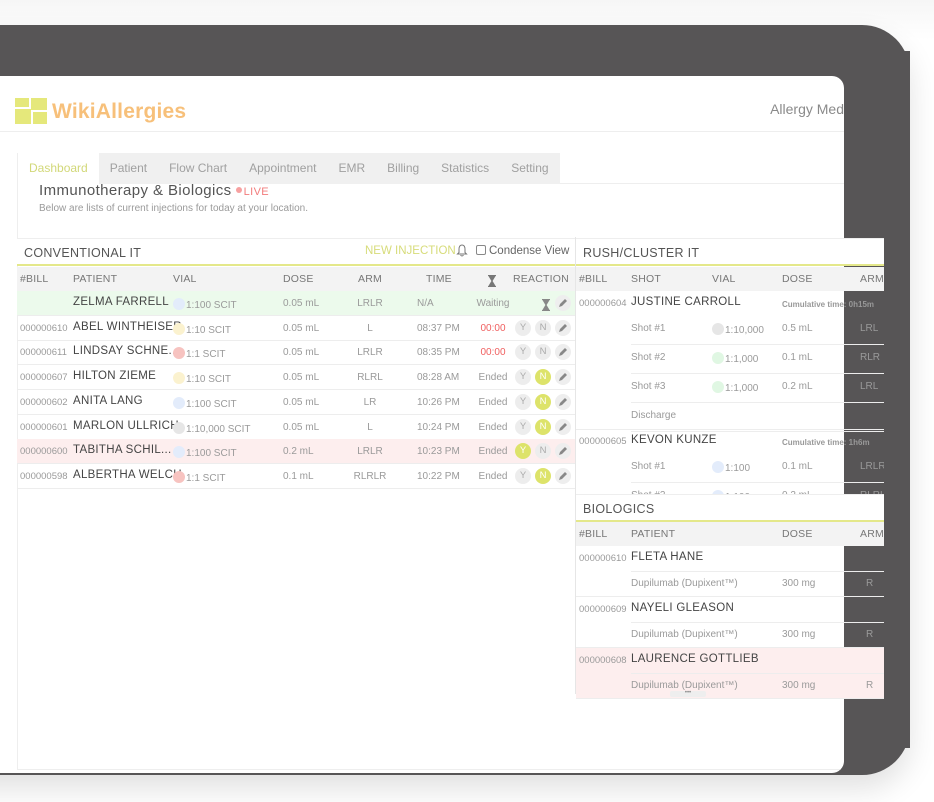 The width and height of the screenshot is (934, 802). I want to click on patient-name: ABEL WINTHEISER, so click(127, 327).